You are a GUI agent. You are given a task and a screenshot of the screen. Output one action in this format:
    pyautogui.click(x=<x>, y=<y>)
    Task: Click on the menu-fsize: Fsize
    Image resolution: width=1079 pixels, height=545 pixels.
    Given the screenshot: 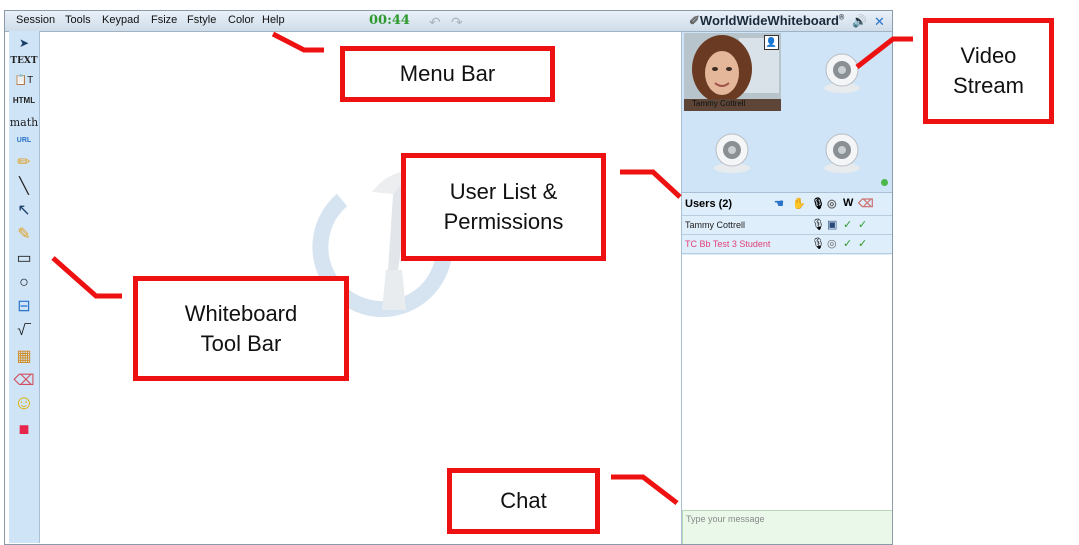 What is the action you would take?
    pyautogui.click(x=164, y=20)
    